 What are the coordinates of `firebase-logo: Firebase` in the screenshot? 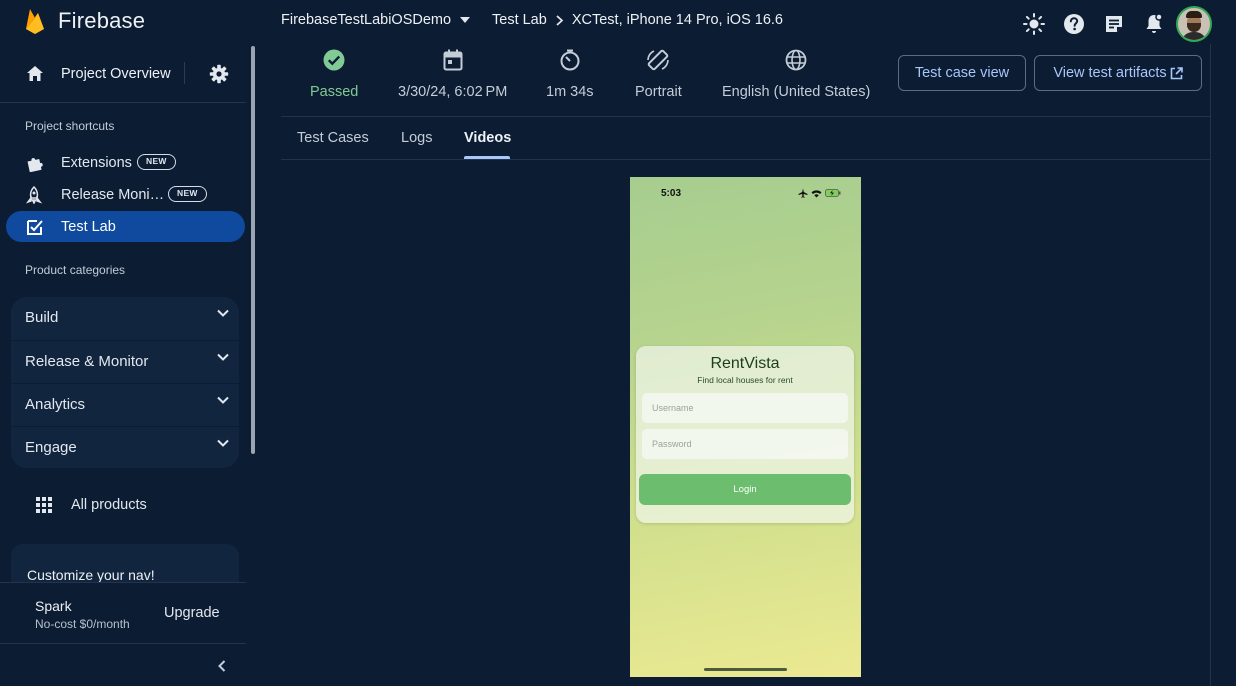 It's located at (84, 21).